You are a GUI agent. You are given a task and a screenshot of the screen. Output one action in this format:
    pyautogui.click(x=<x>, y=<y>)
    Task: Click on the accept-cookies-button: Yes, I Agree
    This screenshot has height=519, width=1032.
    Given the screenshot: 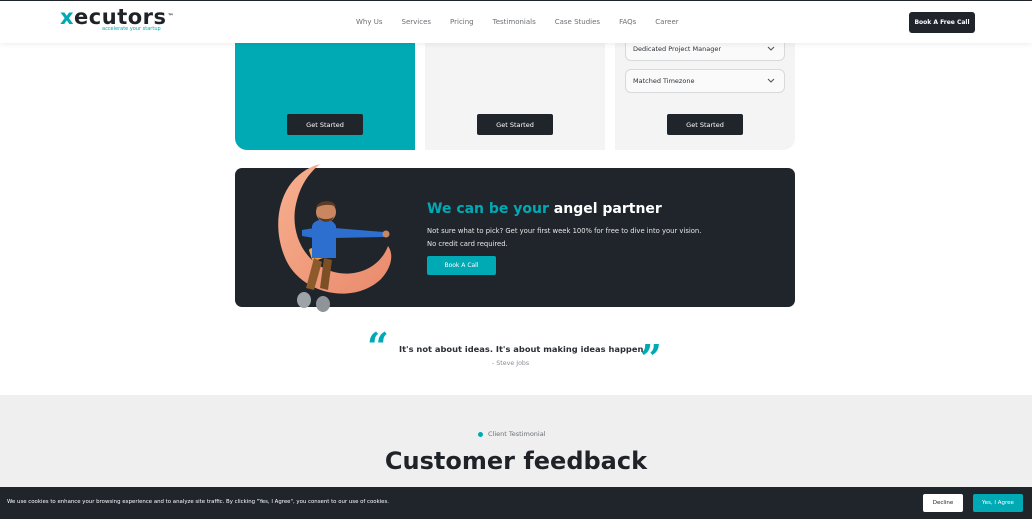 What is the action you would take?
    pyautogui.click(x=998, y=503)
    